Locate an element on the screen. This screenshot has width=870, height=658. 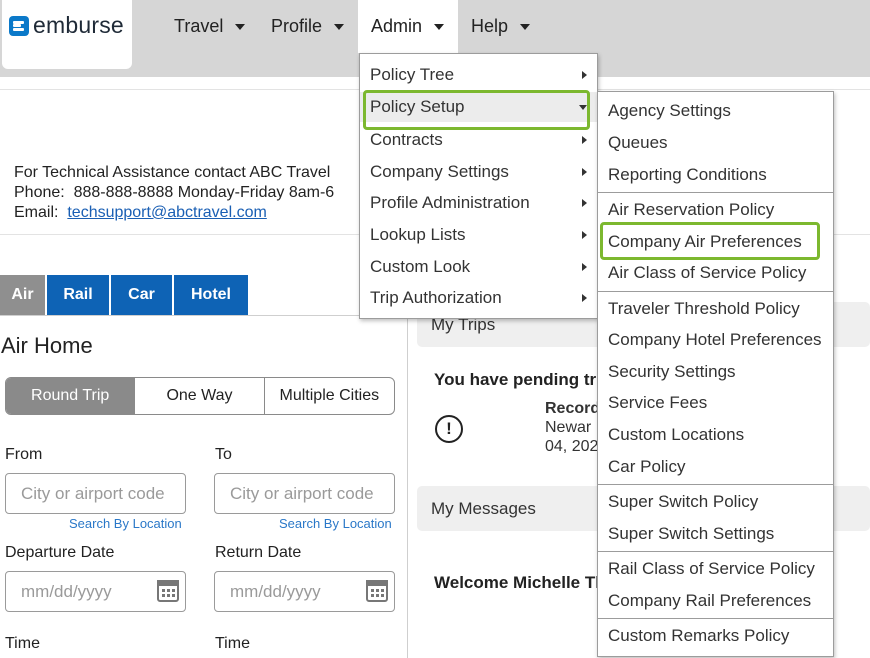
tabs-underline is located at coordinates (203, 315).